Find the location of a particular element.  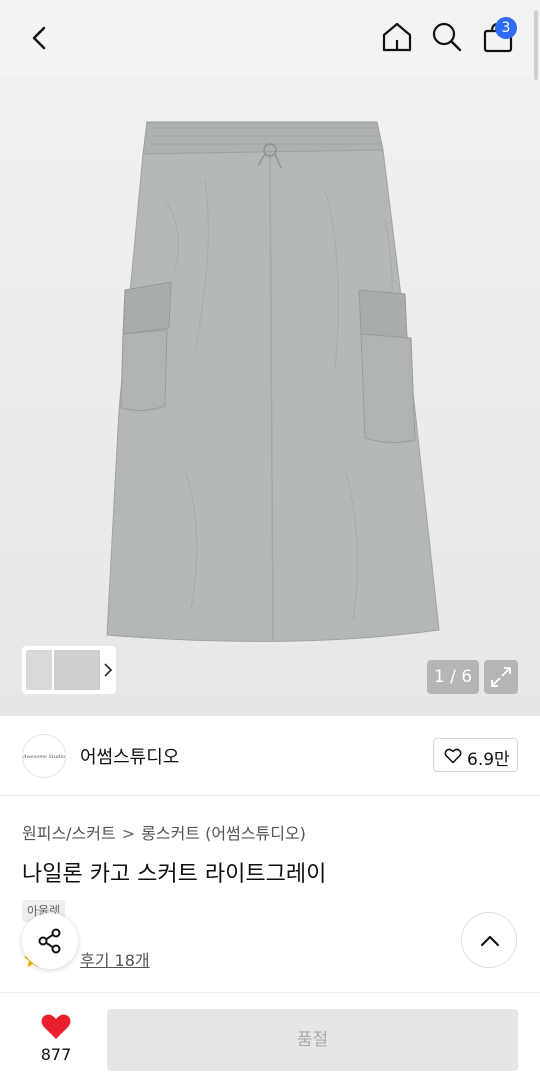

wishlist-count: 877 is located at coordinates (56, 1054).